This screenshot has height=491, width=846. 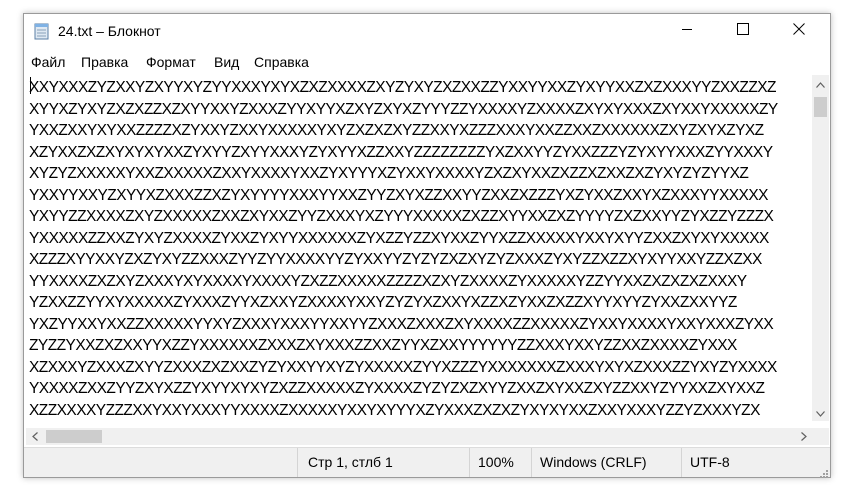 I want to click on status-cursor-position: Стр 1, стлб 1, so click(x=383, y=462).